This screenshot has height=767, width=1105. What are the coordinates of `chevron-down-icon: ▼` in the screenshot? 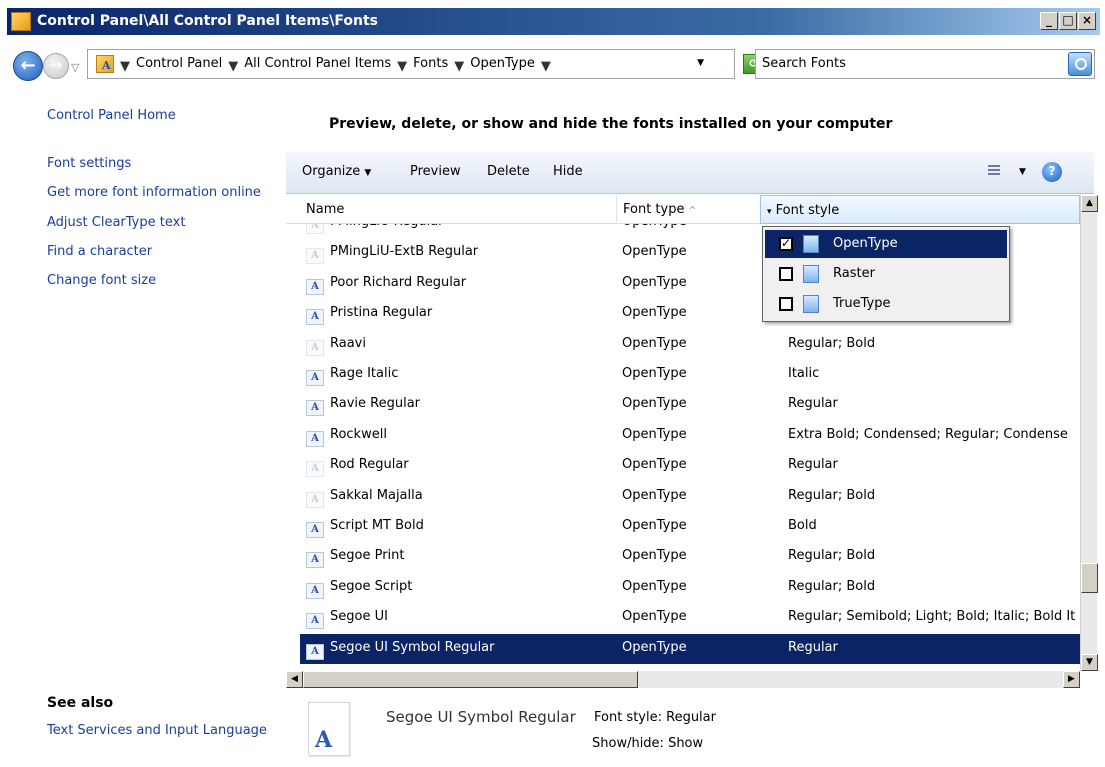 It's located at (546, 65).